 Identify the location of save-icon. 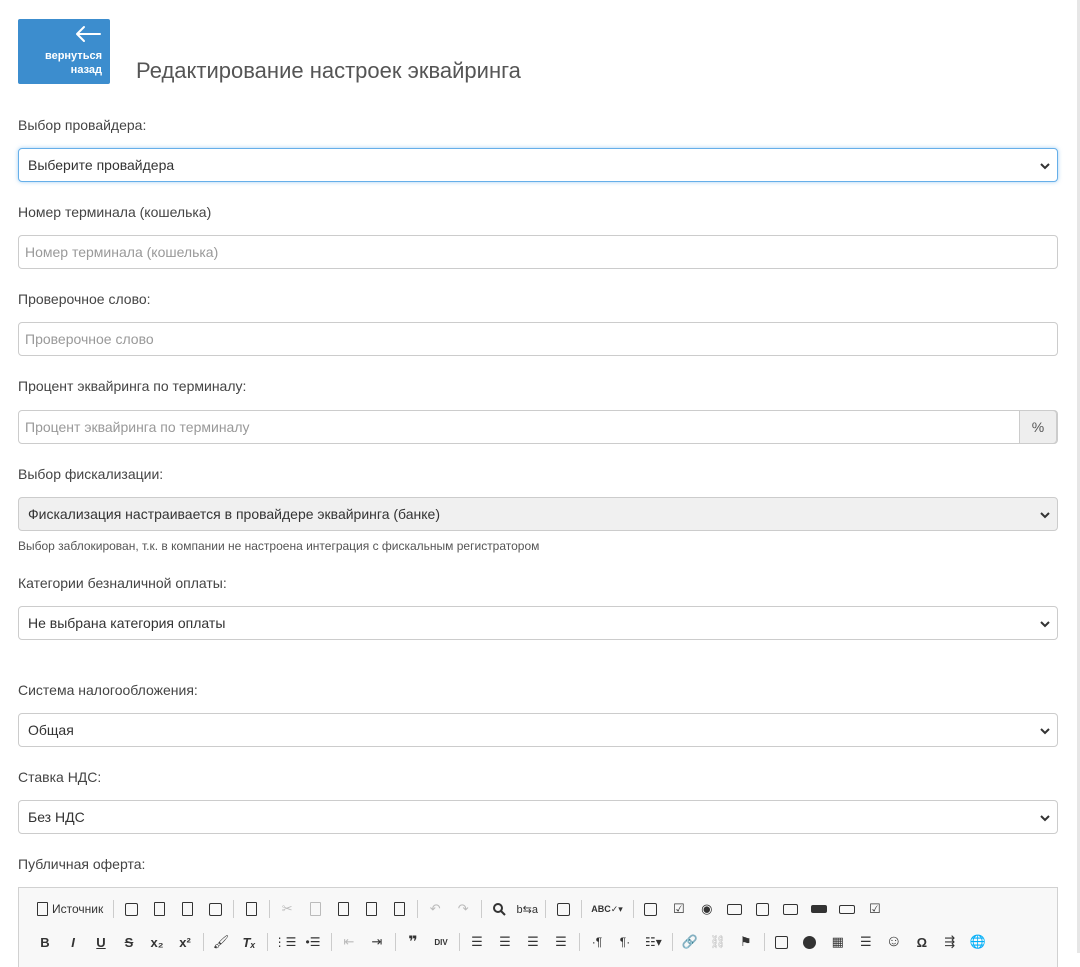
(131, 909).